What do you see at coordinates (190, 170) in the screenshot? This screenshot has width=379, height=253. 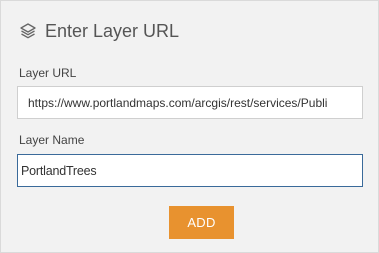 I see `layer-name-input` at bounding box center [190, 170].